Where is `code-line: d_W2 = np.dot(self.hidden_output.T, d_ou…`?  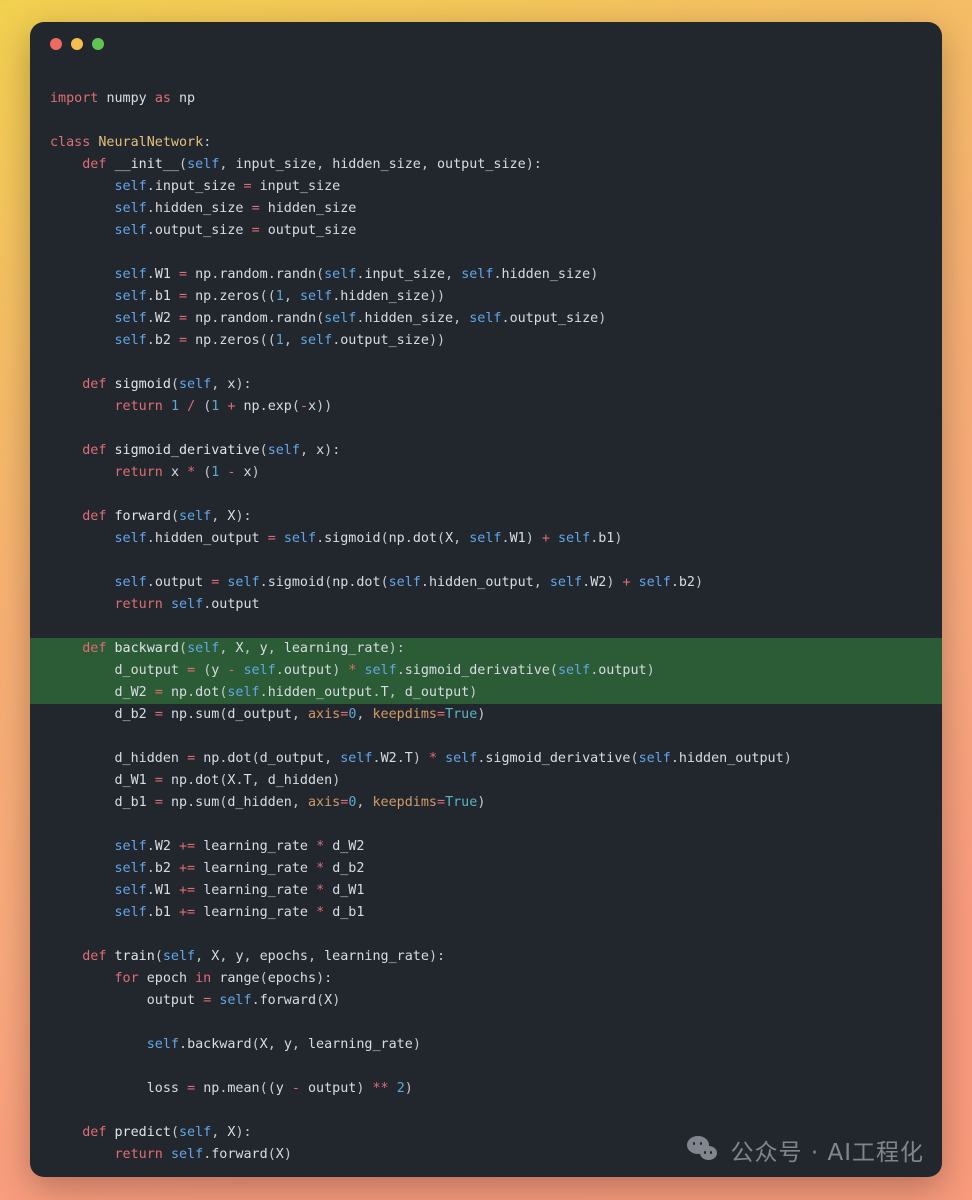 code-line: d_W2 = np.dot(self.hidden_output.T, d_ou… is located at coordinates (486, 693).